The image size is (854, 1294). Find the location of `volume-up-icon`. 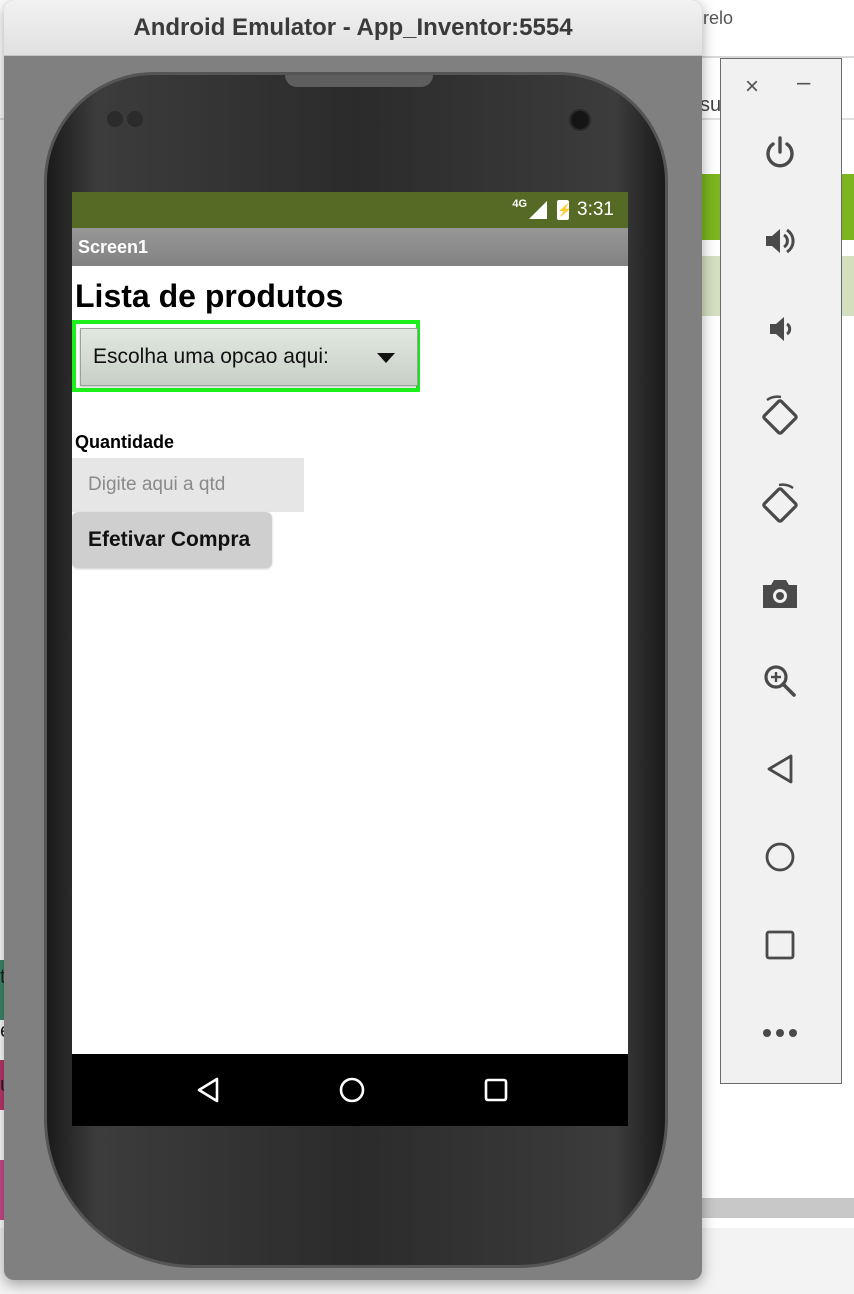

volume-up-icon is located at coordinates (780, 241).